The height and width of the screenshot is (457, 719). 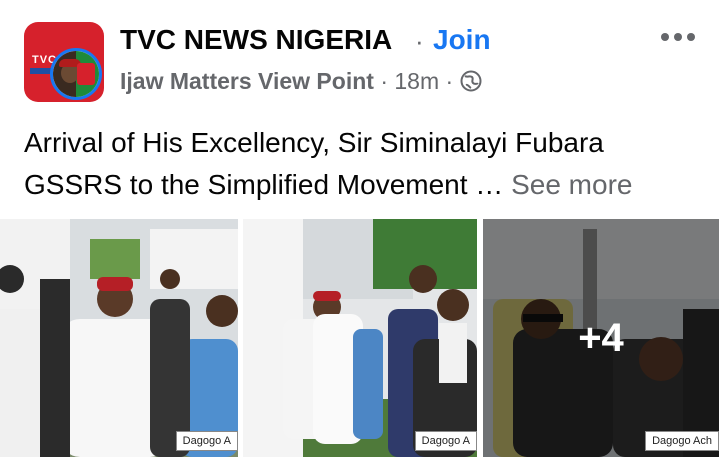 I want to click on globe-icon, so click(x=471, y=81).